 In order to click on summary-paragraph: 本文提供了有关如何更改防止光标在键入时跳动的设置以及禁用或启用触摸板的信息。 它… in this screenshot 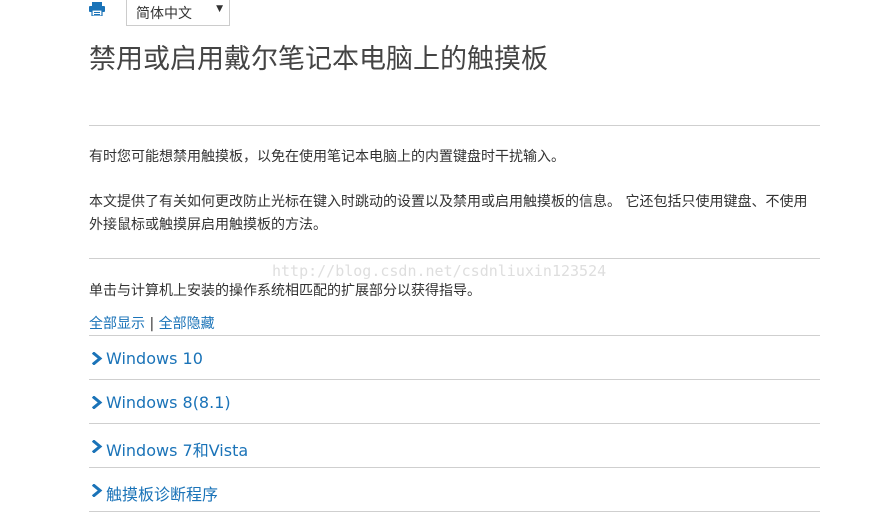, I will do `click(448, 213)`.